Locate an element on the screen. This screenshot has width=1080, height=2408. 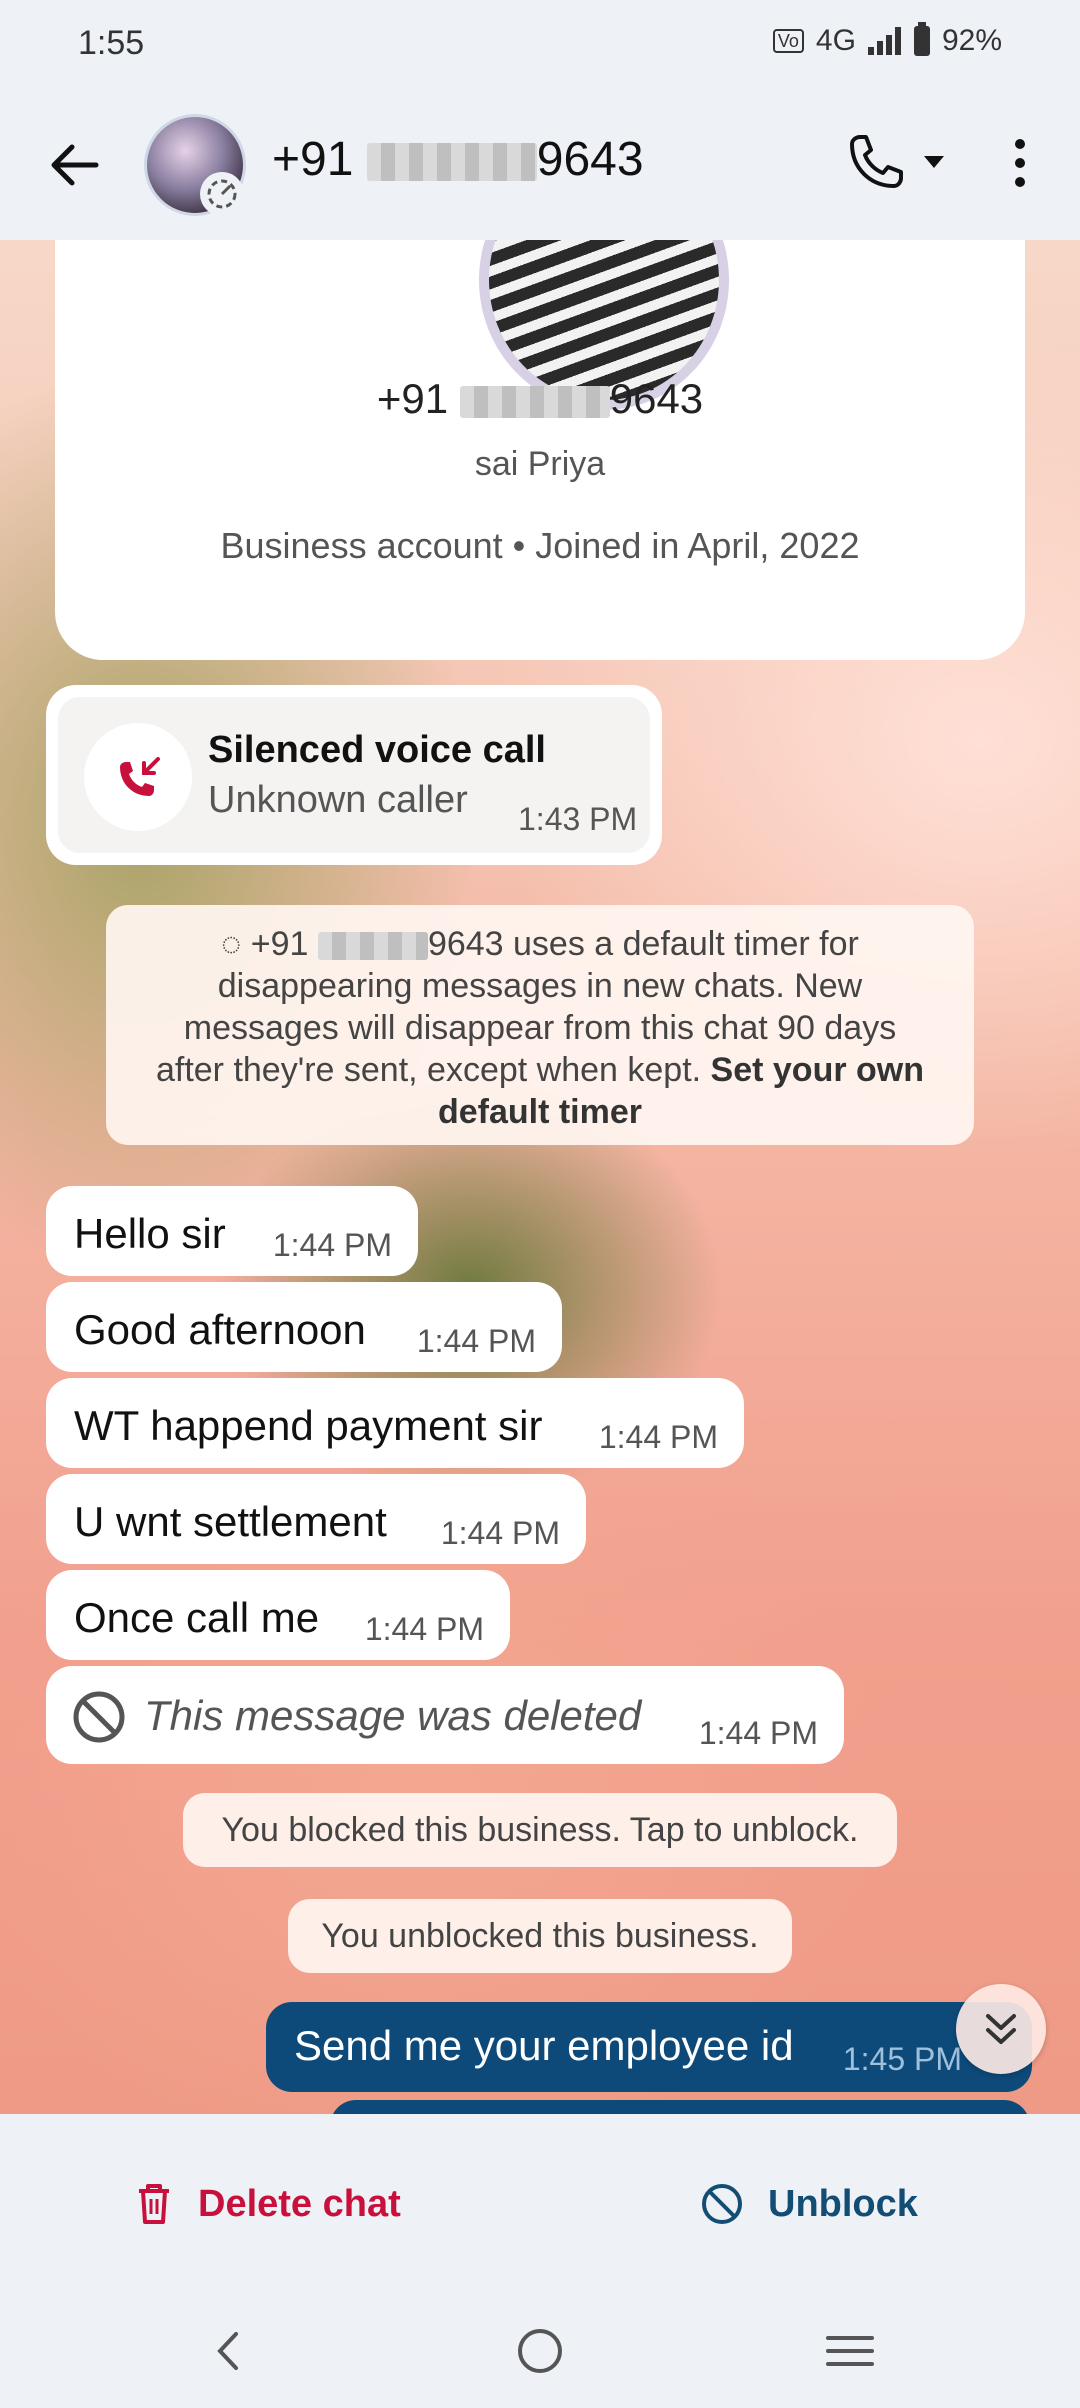
profile-phone: +91 9643 is located at coordinates (540, 399).